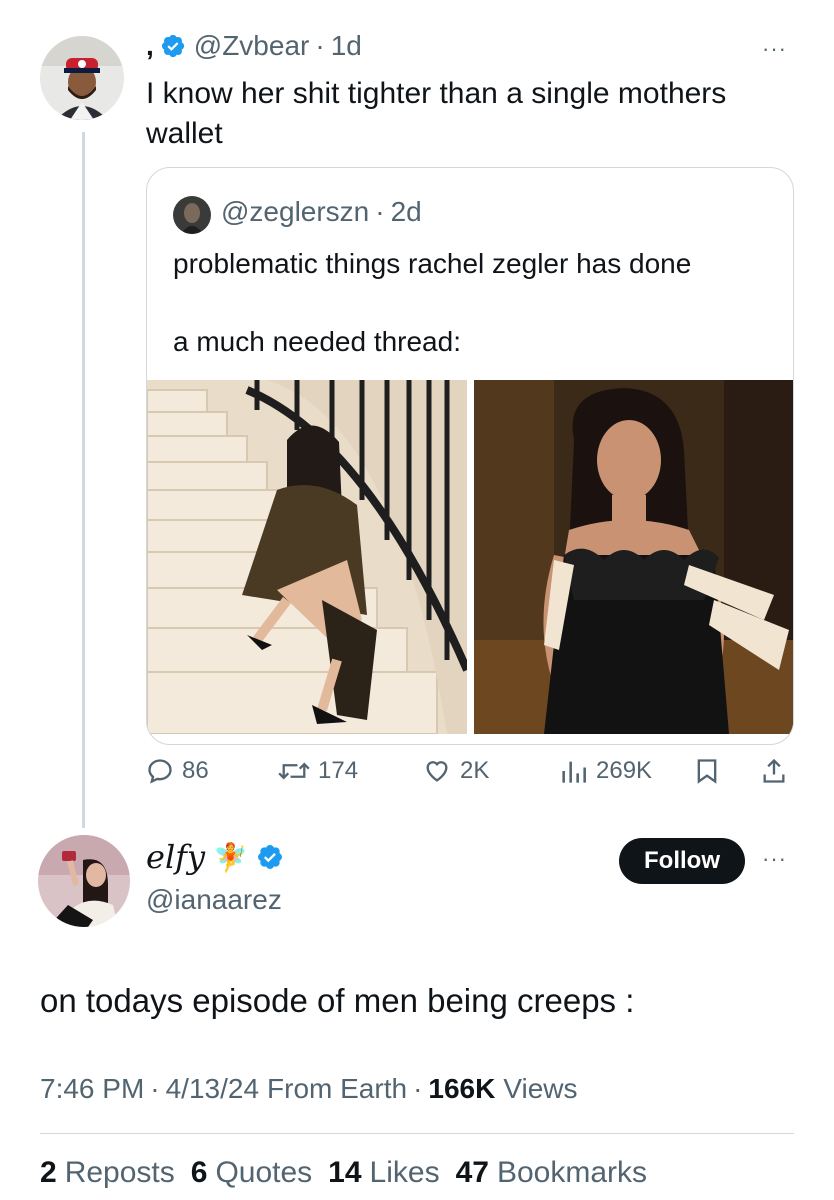 The height and width of the screenshot is (1200, 834). I want to click on bookmark-button, so click(711, 771).